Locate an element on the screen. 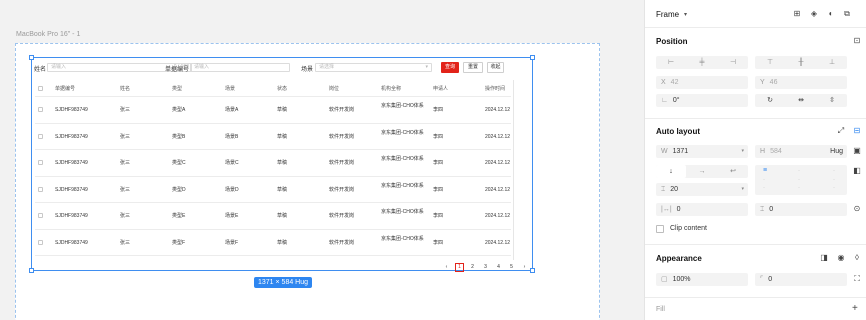  x-position-field: X 42 is located at coordinates (702, 82).